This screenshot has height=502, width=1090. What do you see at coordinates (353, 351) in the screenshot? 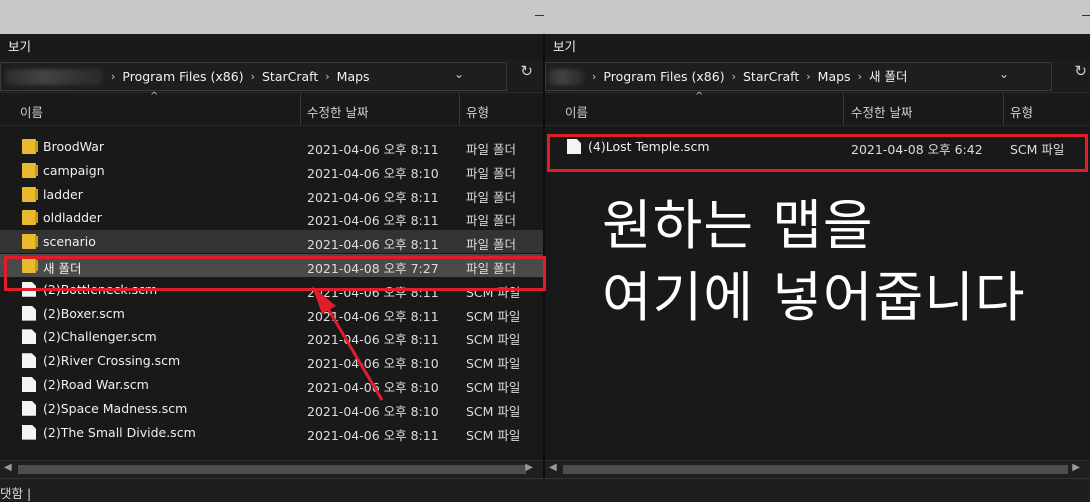
I see `arrow-shaft` at bounding box center [353, 351].